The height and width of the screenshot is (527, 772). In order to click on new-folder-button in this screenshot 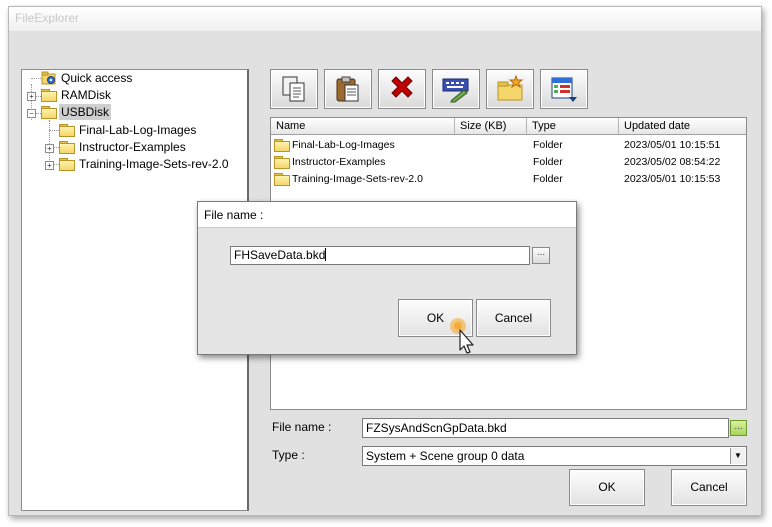, I will do `click(510, 89)`.